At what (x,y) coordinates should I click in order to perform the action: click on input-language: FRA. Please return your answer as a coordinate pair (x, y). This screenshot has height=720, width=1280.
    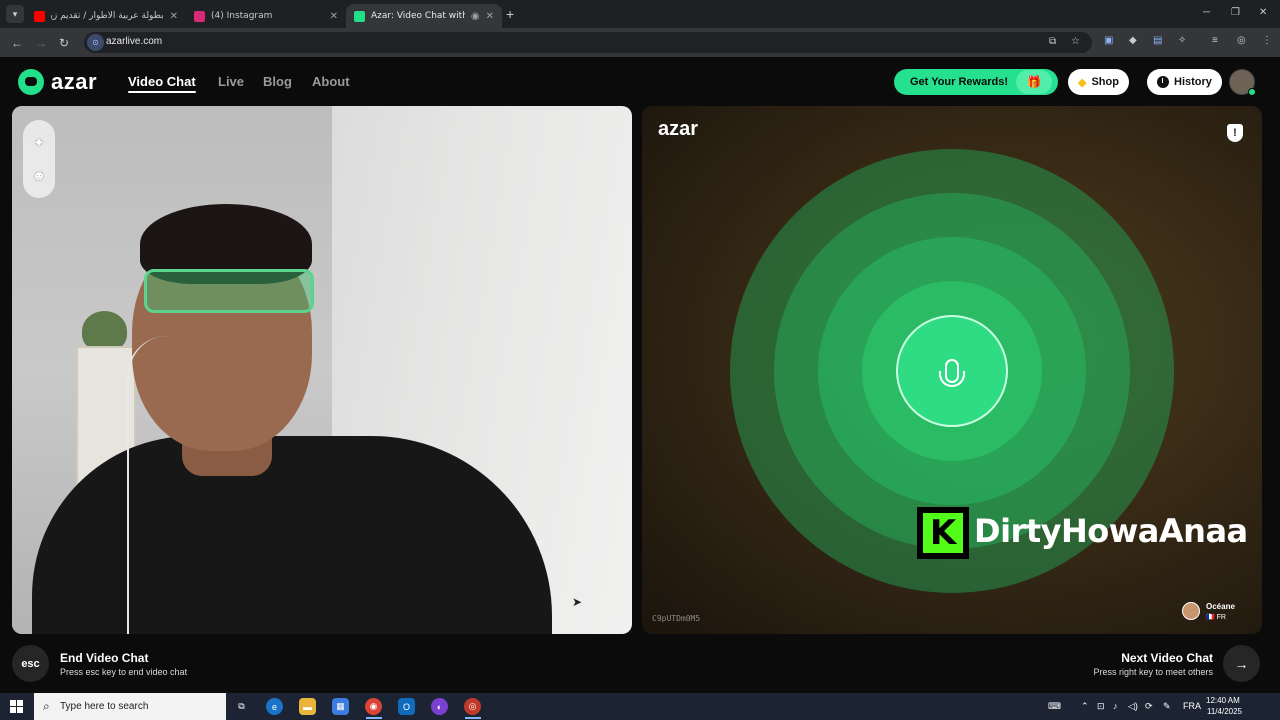
    Looking at the image, I should click on (1192, 706).